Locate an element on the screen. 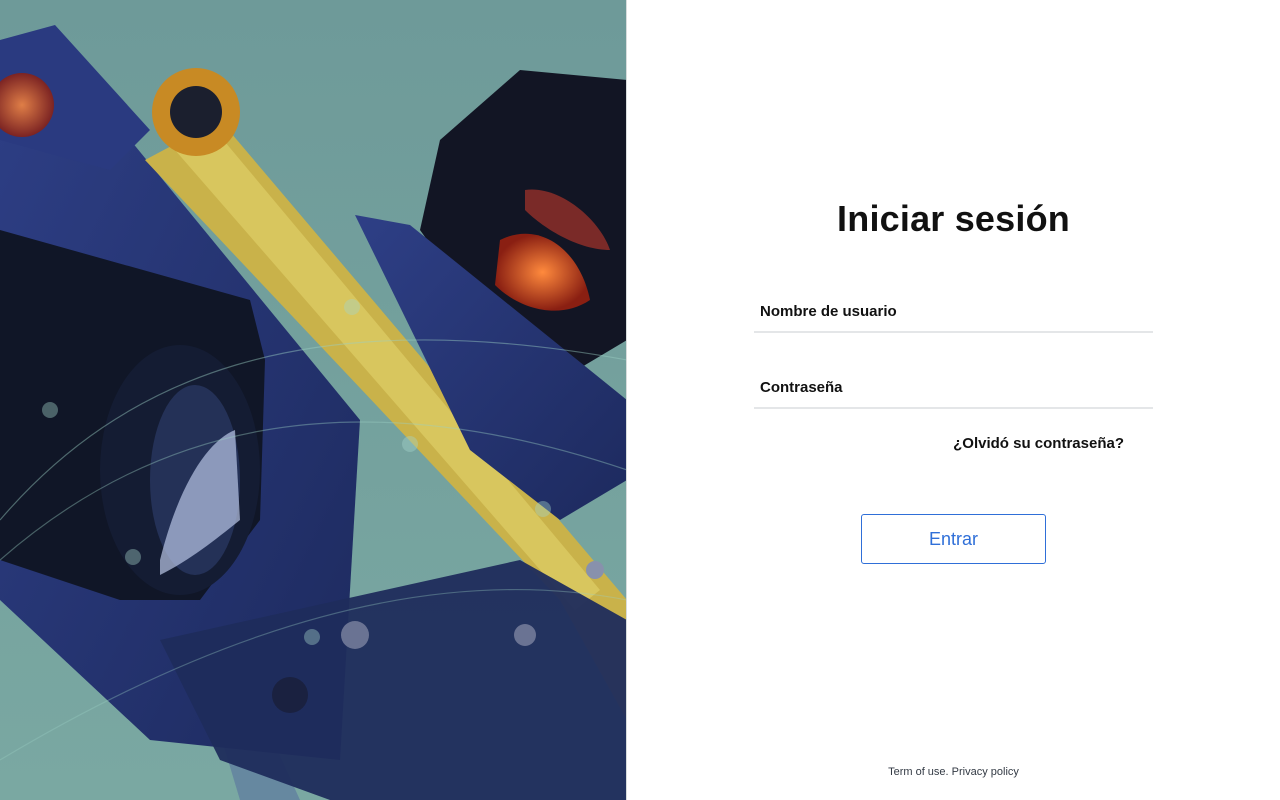  password-input is located at coordinates (953, 387).